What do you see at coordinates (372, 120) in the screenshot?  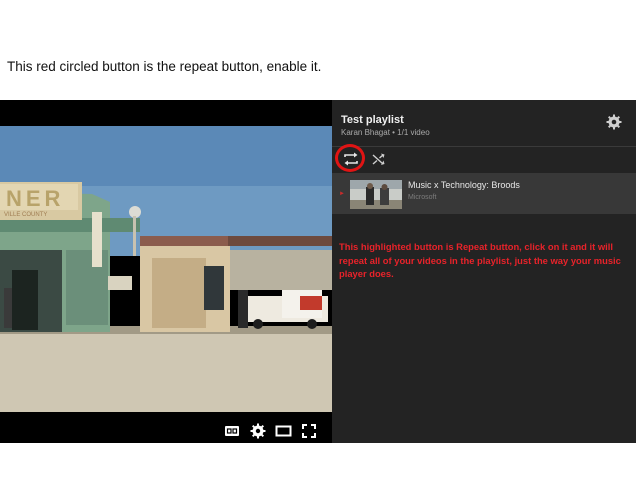 I see `playlist-title: Test playlist` at bounding box center [372, 120].